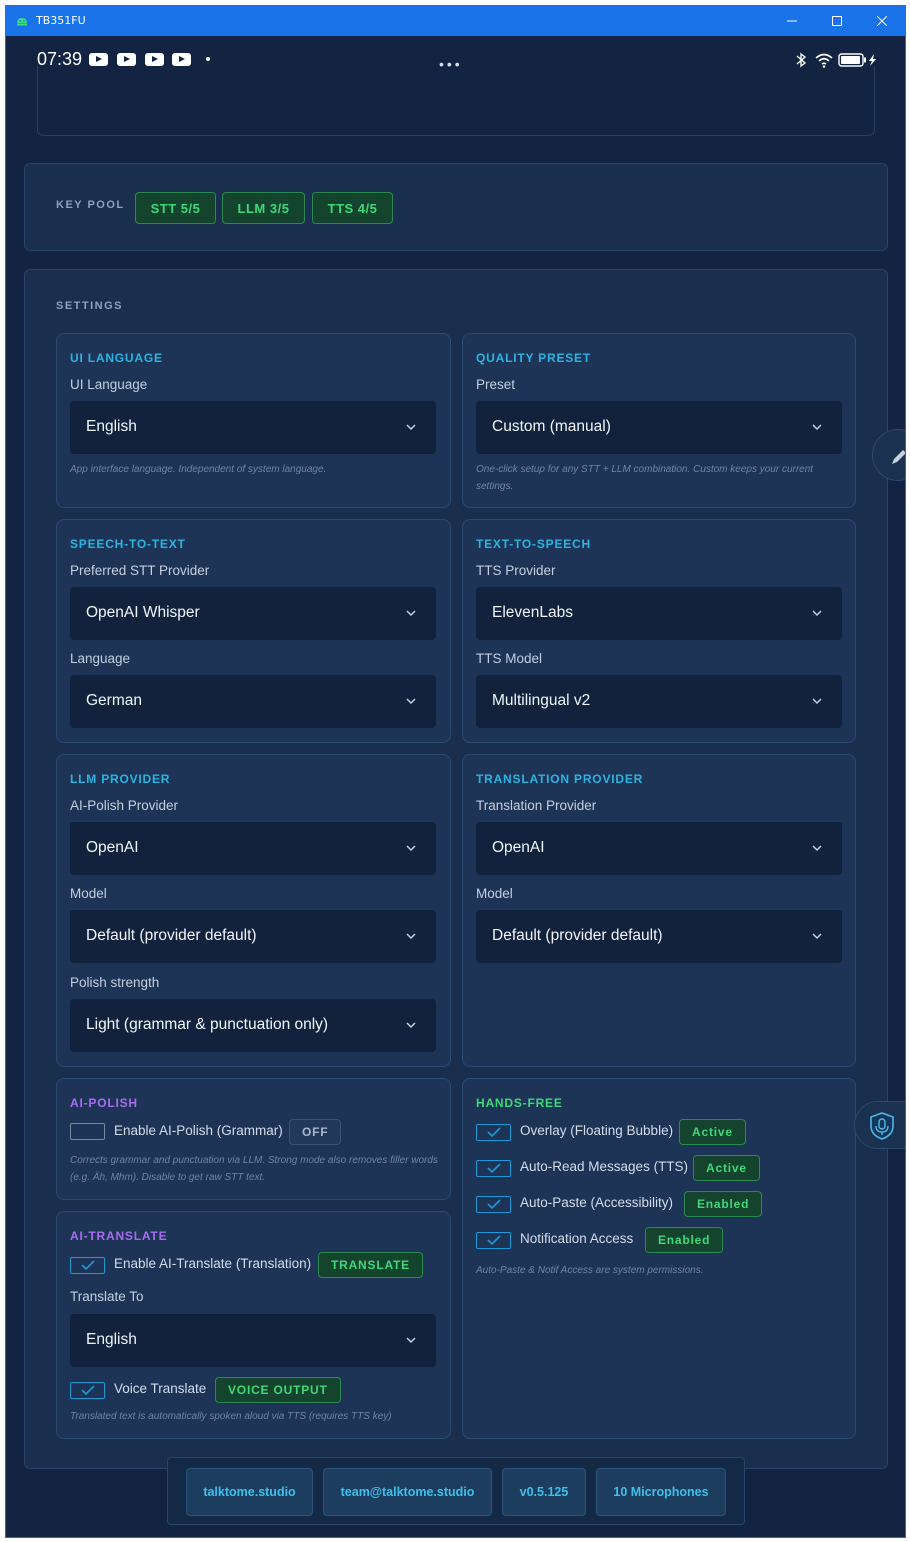 Image resolution: width=910 pixels, height=1542 pixels. Describe the element at coordinates (352, 208) in the screenshot. I see `tts-key-badge: TTS 4/5` at that location.